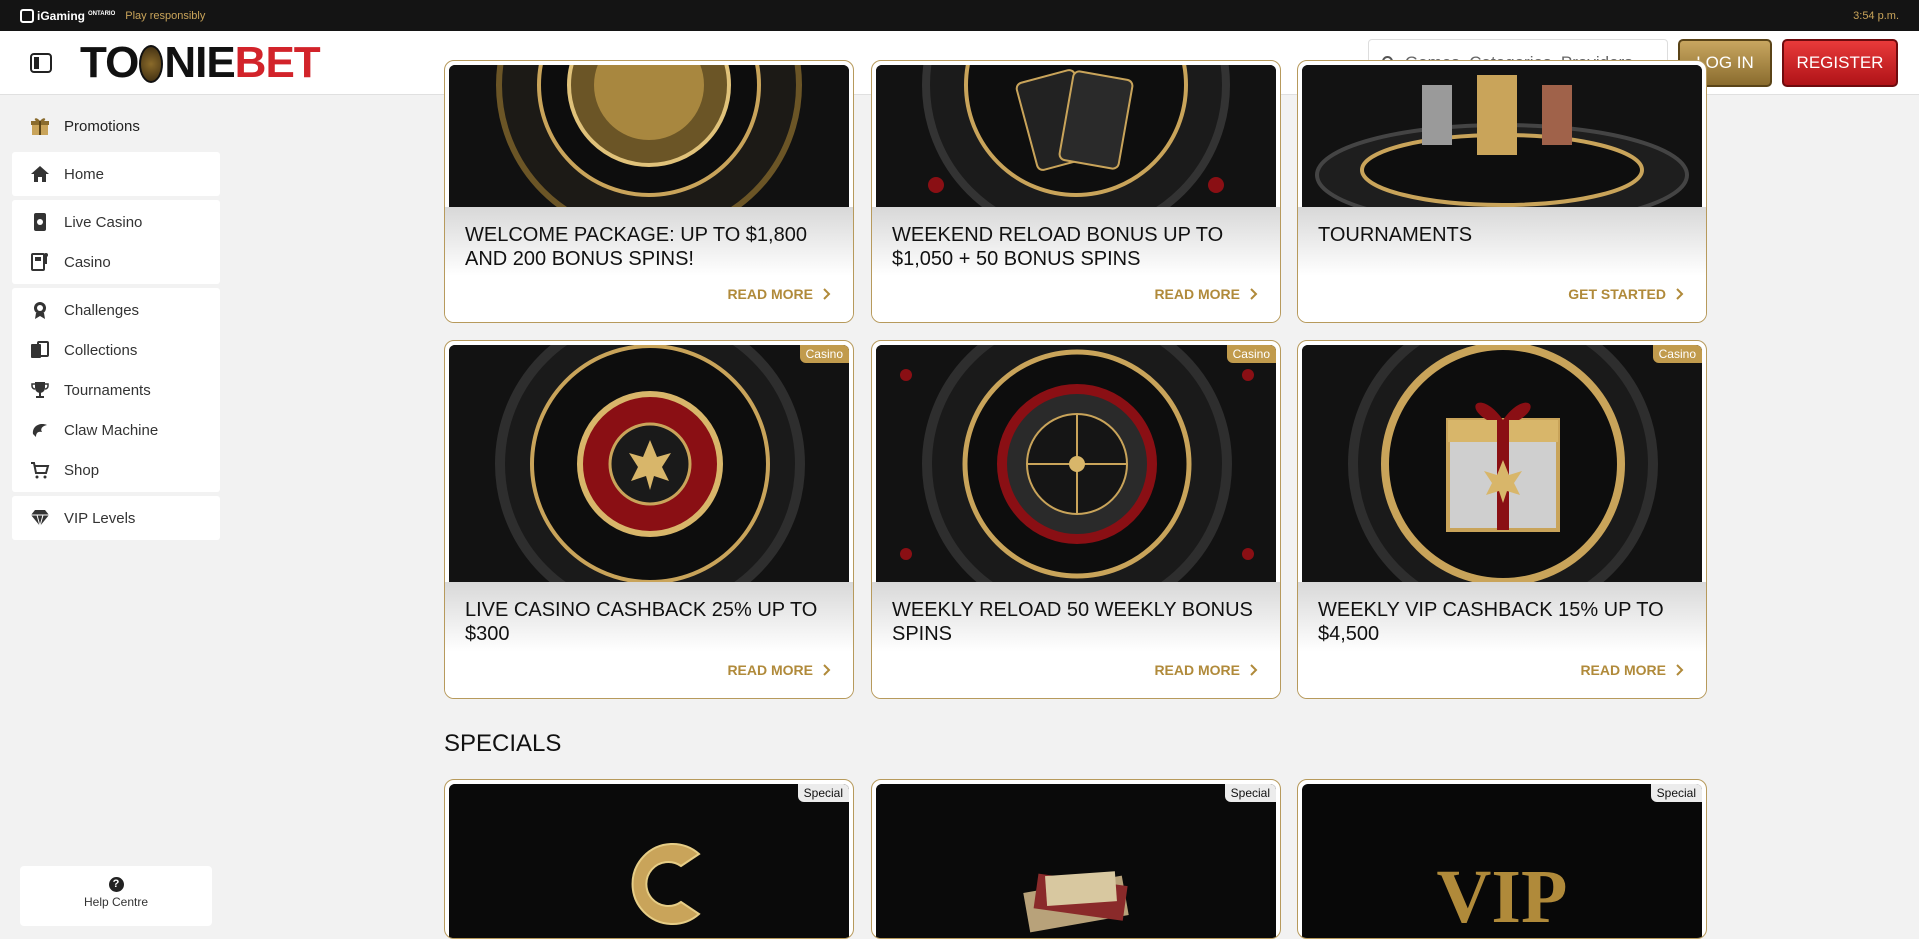 This screenshot has width=1919, height=939. What do you see at coordinates (40, 350) in the screenshot?
I see `cards-icon` at bounding box center [40, 350].